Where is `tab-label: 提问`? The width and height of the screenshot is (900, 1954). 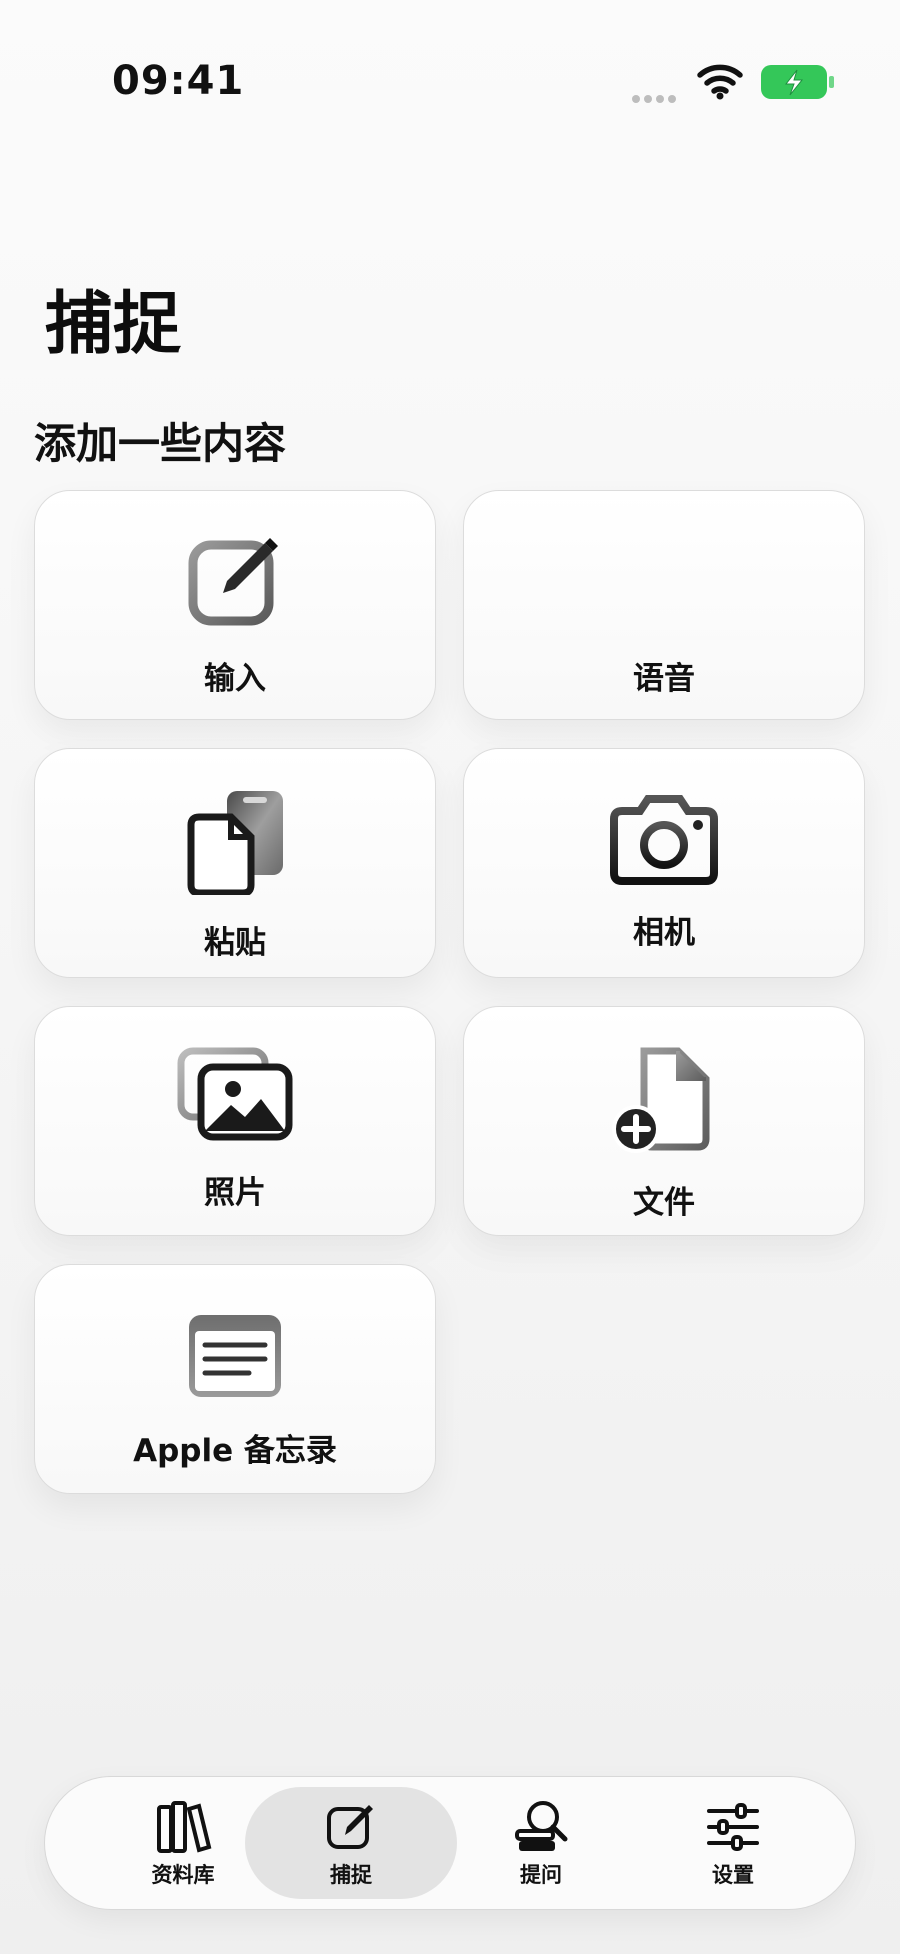 tab-label: 提问 is located at coordinates (541, 1875).